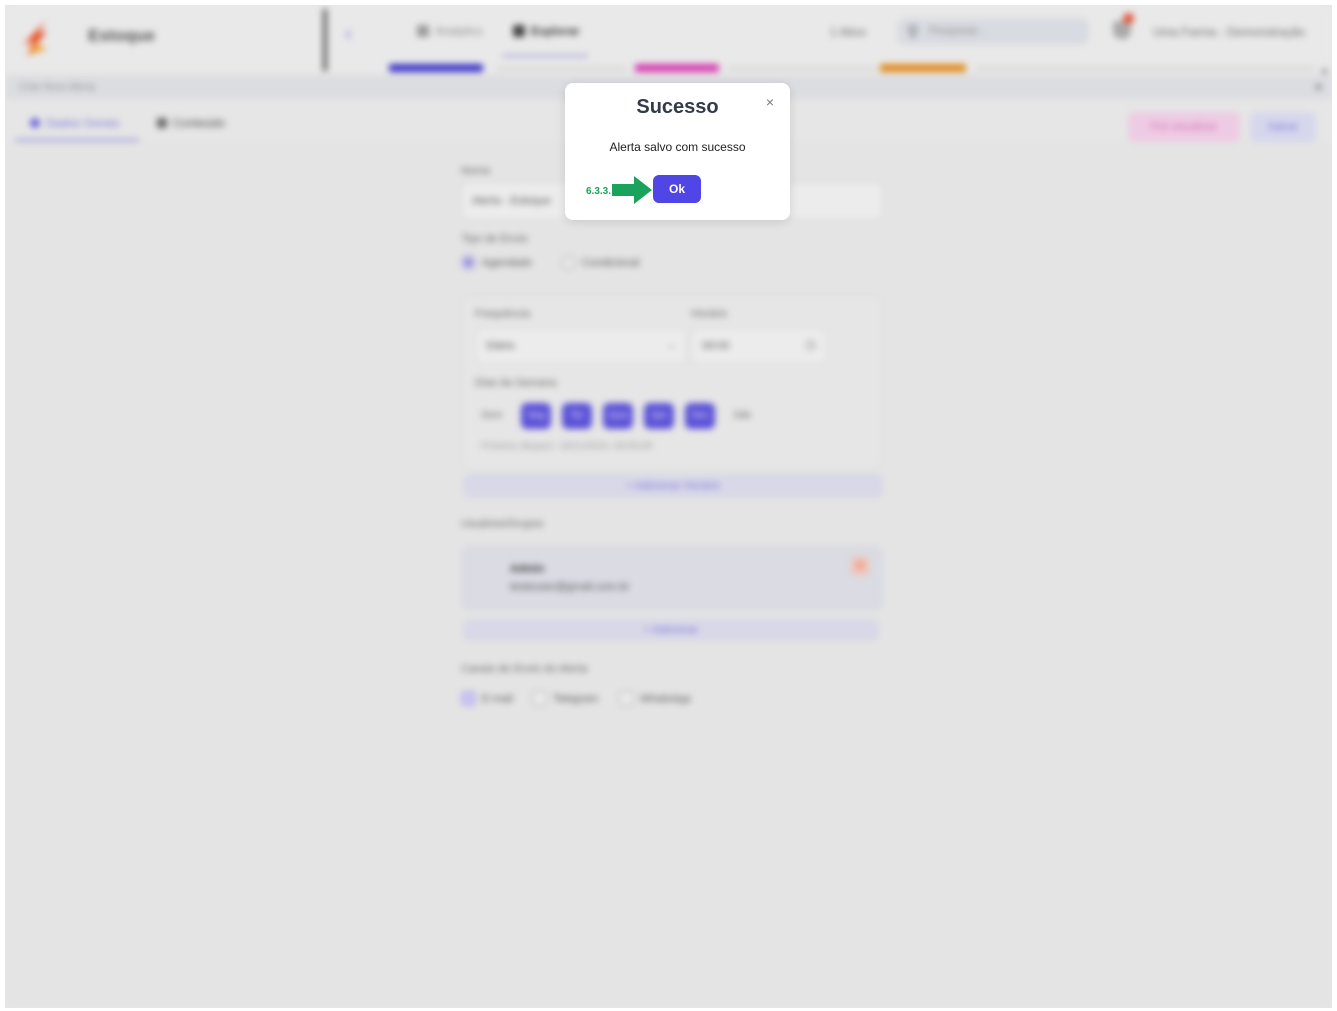 This screenshot has width=1337, height=1011. What do you see at coordinates (35, 123) in the screenshot?
I see `info-icon` at bounding box center [35, 123].